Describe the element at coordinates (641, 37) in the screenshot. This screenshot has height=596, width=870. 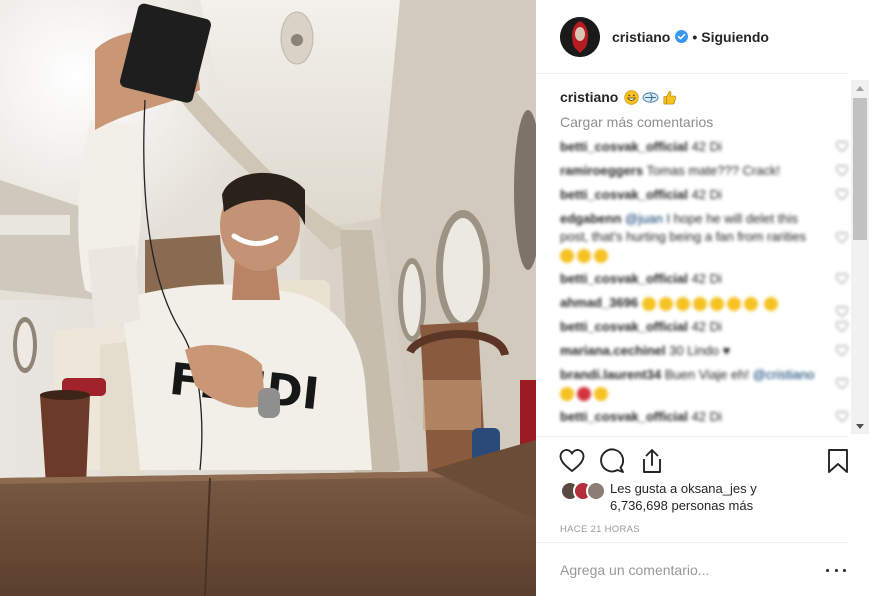
I see `author-username: cristiano` at that location.